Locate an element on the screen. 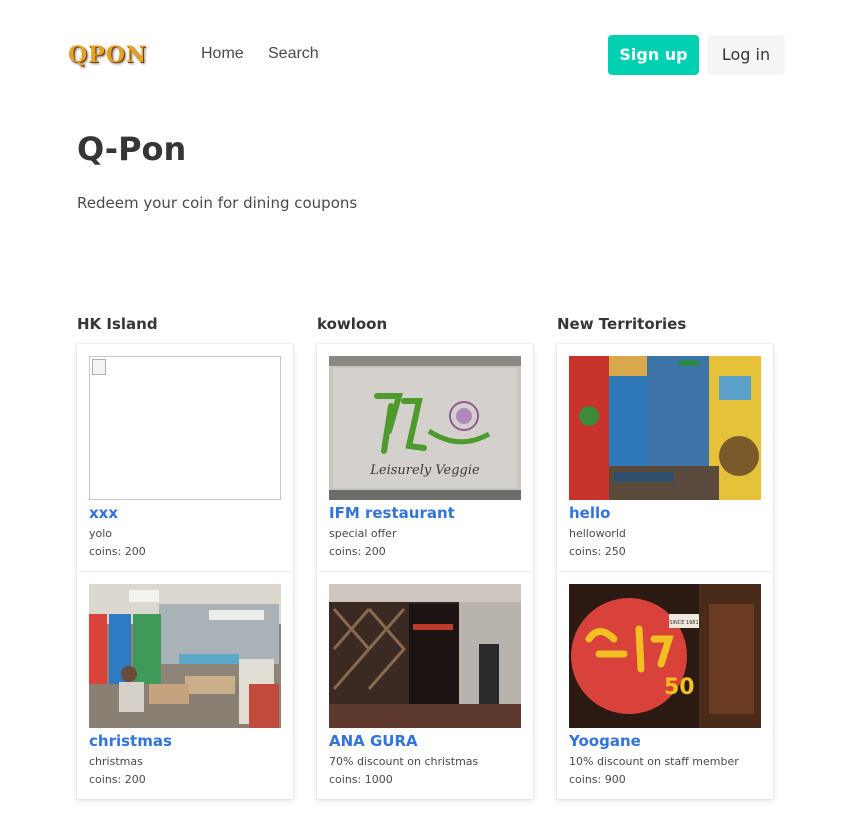  coupon-name-link: Yoogane is located at coordinates (665, 741).